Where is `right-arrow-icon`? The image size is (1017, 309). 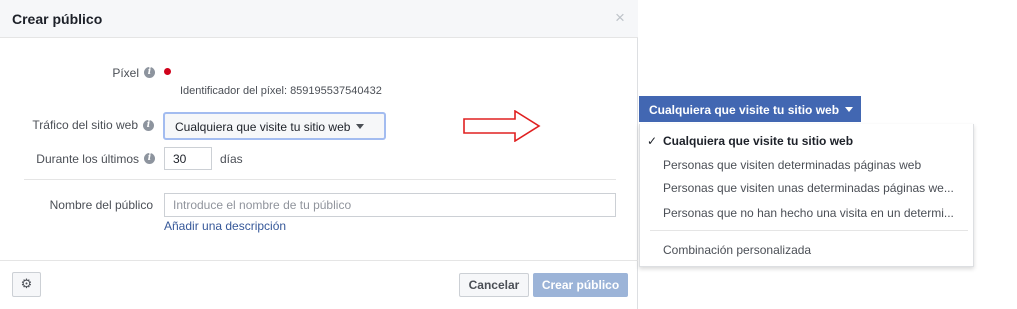 right-arrow-icon is located at coordinates (502, 126).